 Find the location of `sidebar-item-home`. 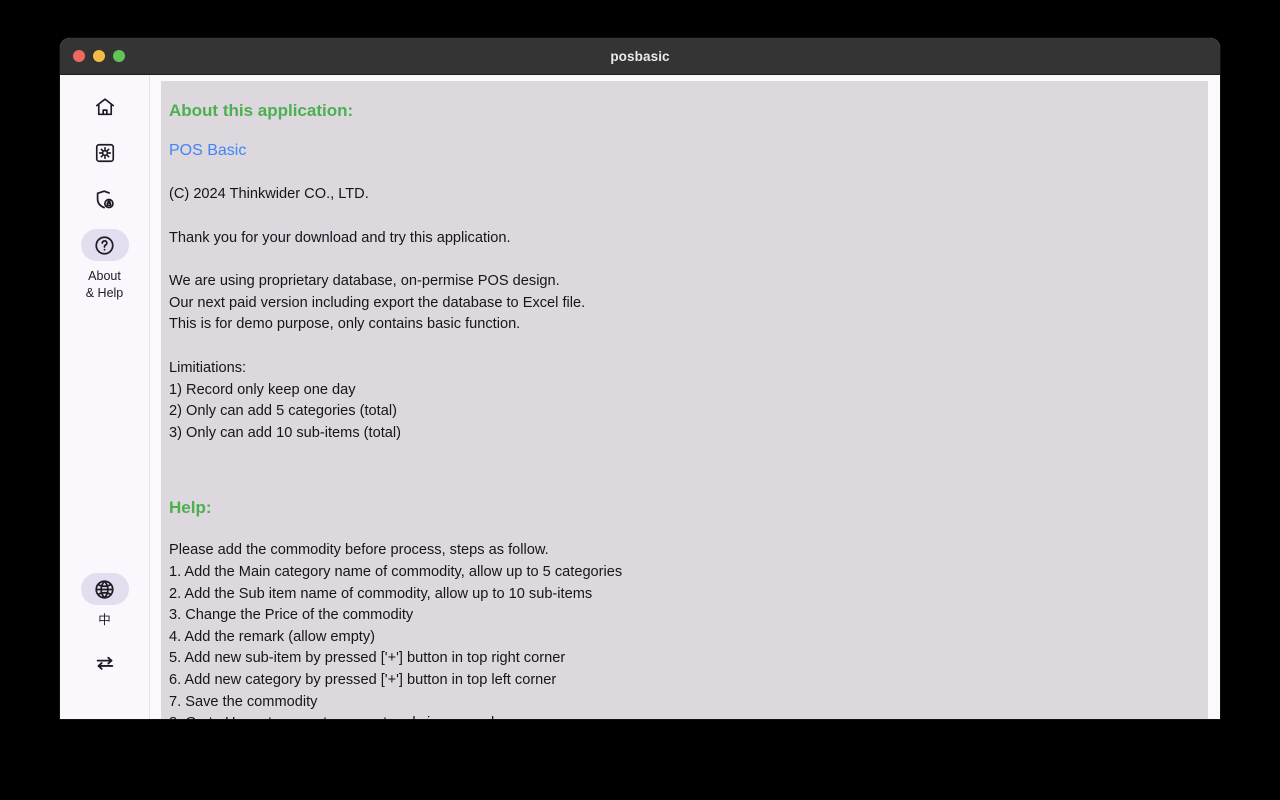

sidebar-item-home is located at coordinates (104, 107).